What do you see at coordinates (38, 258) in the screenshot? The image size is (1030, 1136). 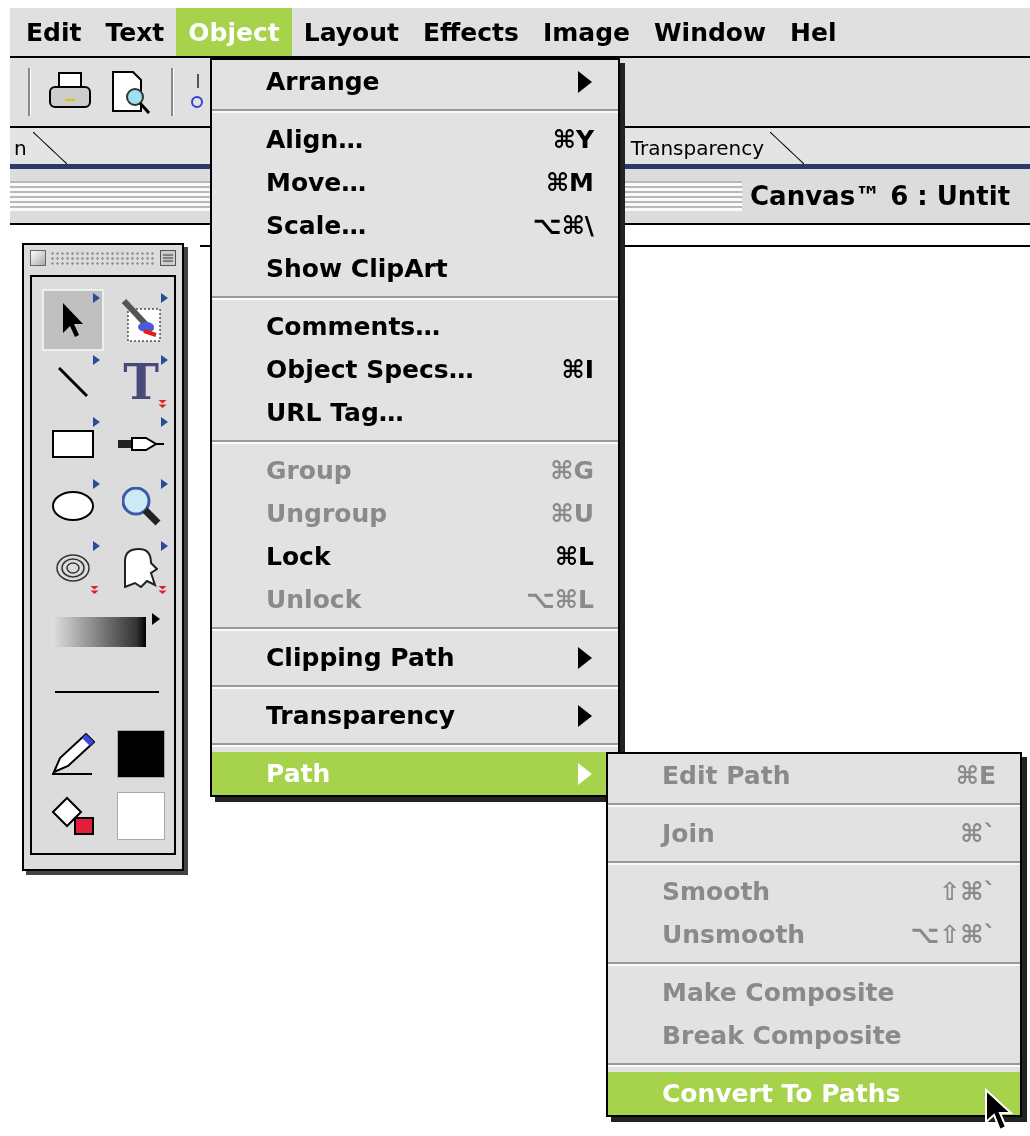 I see `close-button` at bounding box center [38, 258].